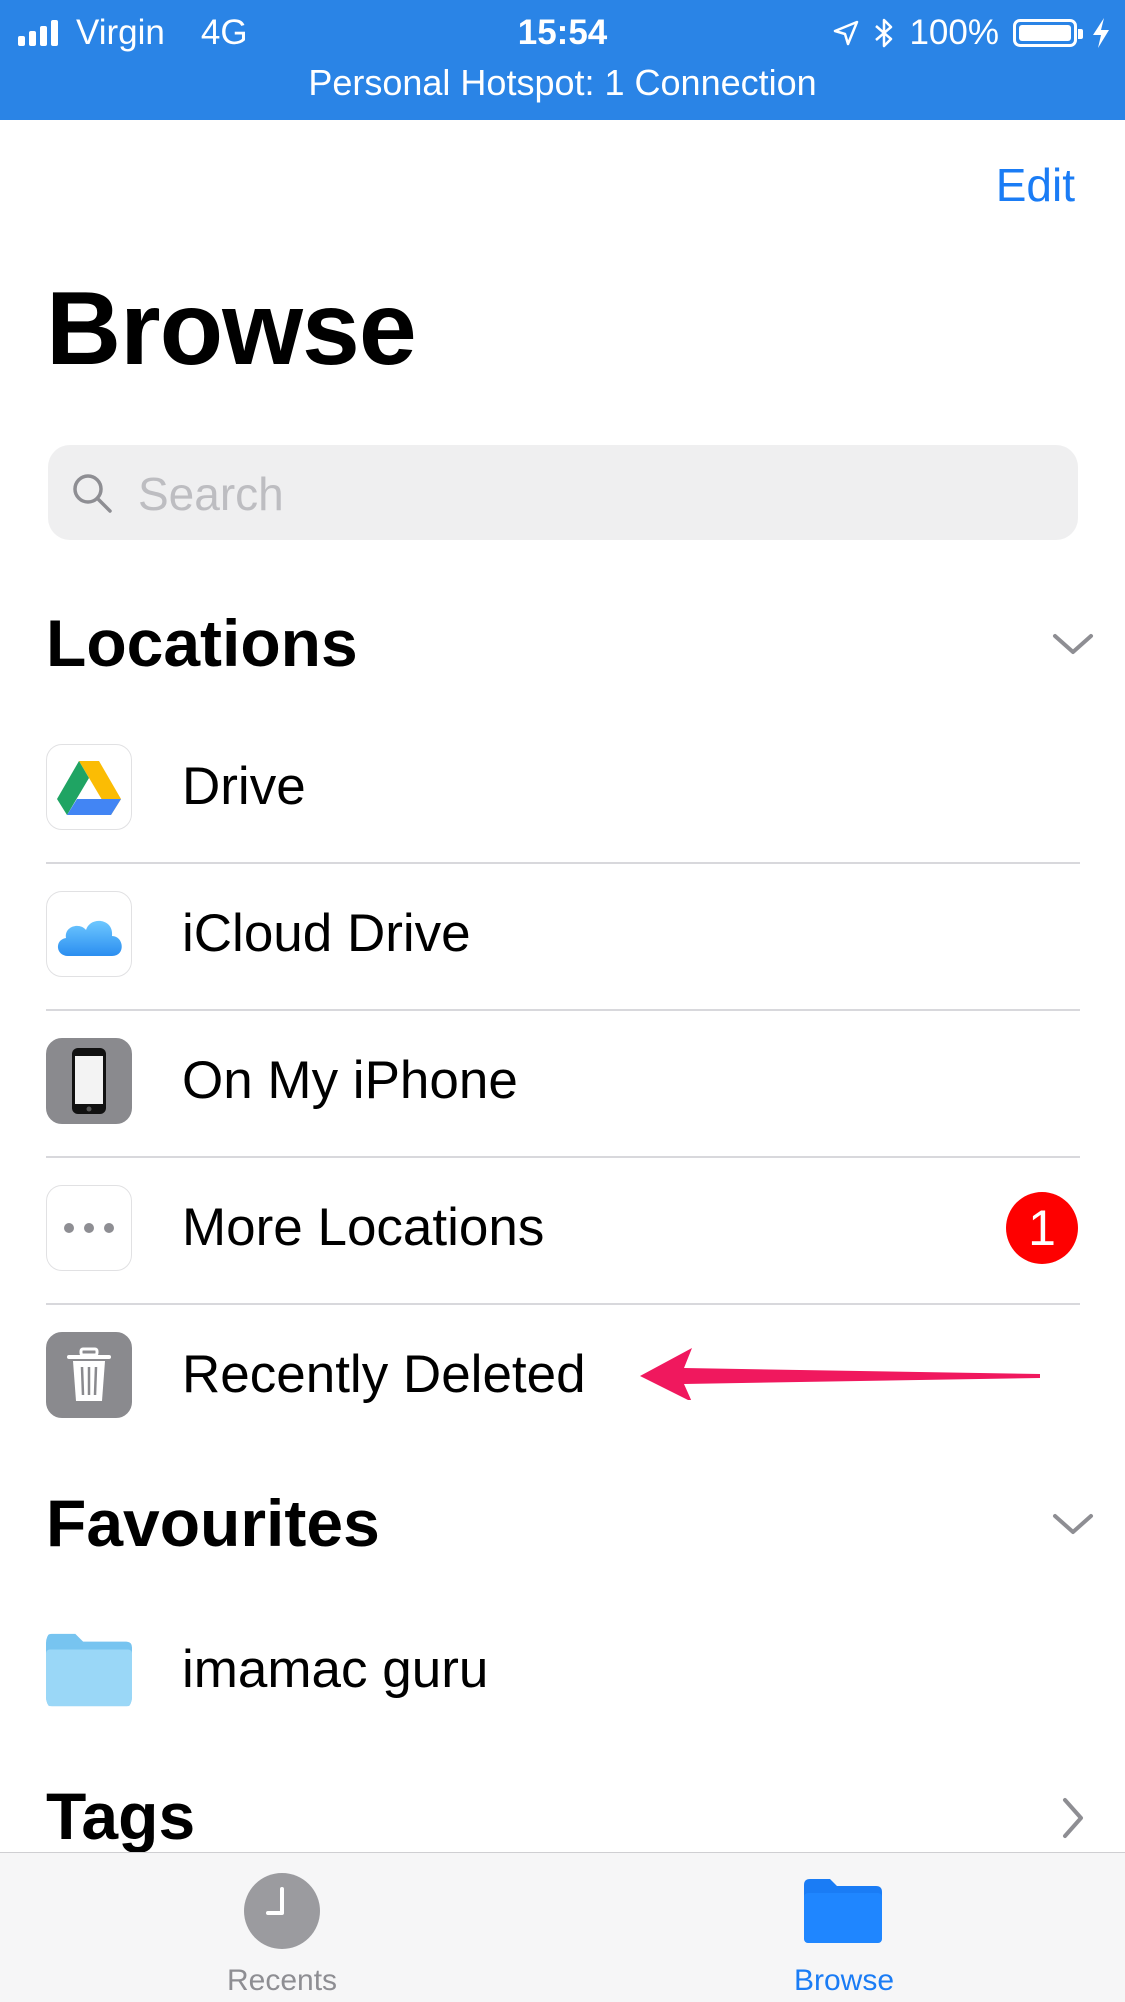 This screenshot has width=1125, height=2002. Describe the element at coordinates (326, 933) in the screenshot. I see `location-label: iCloud Drive` at that location.